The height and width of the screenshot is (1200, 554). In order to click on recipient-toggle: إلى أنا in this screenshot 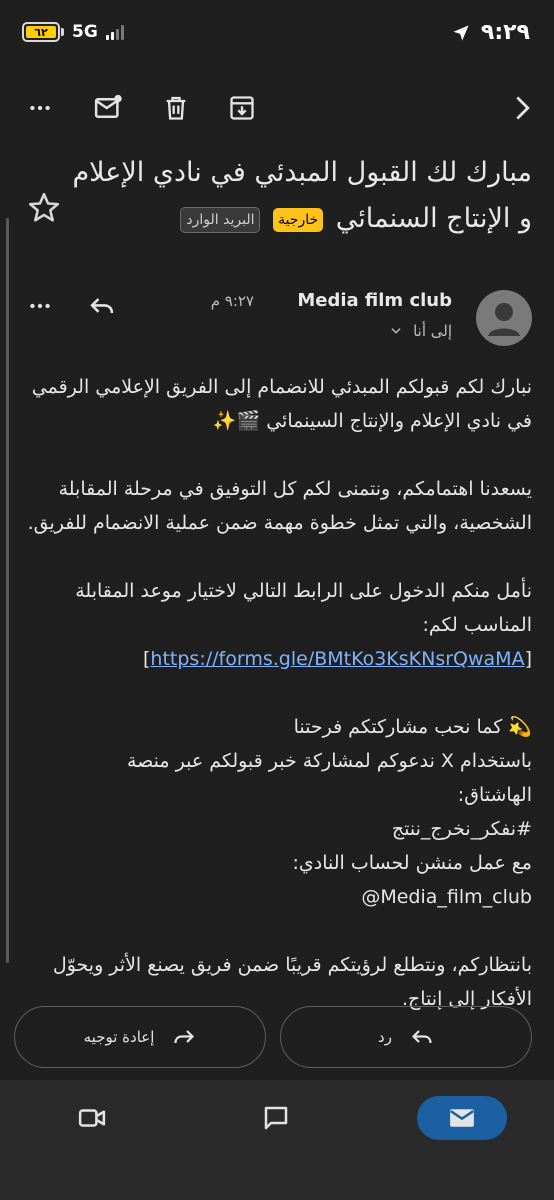, I will do `click(420, 331)`.